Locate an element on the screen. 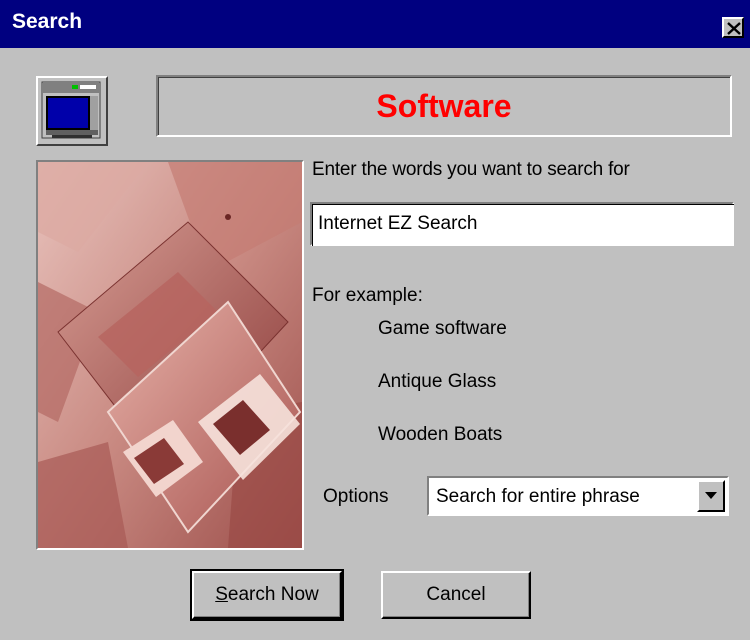  category-title: Software is located at coordinates (444, 105).